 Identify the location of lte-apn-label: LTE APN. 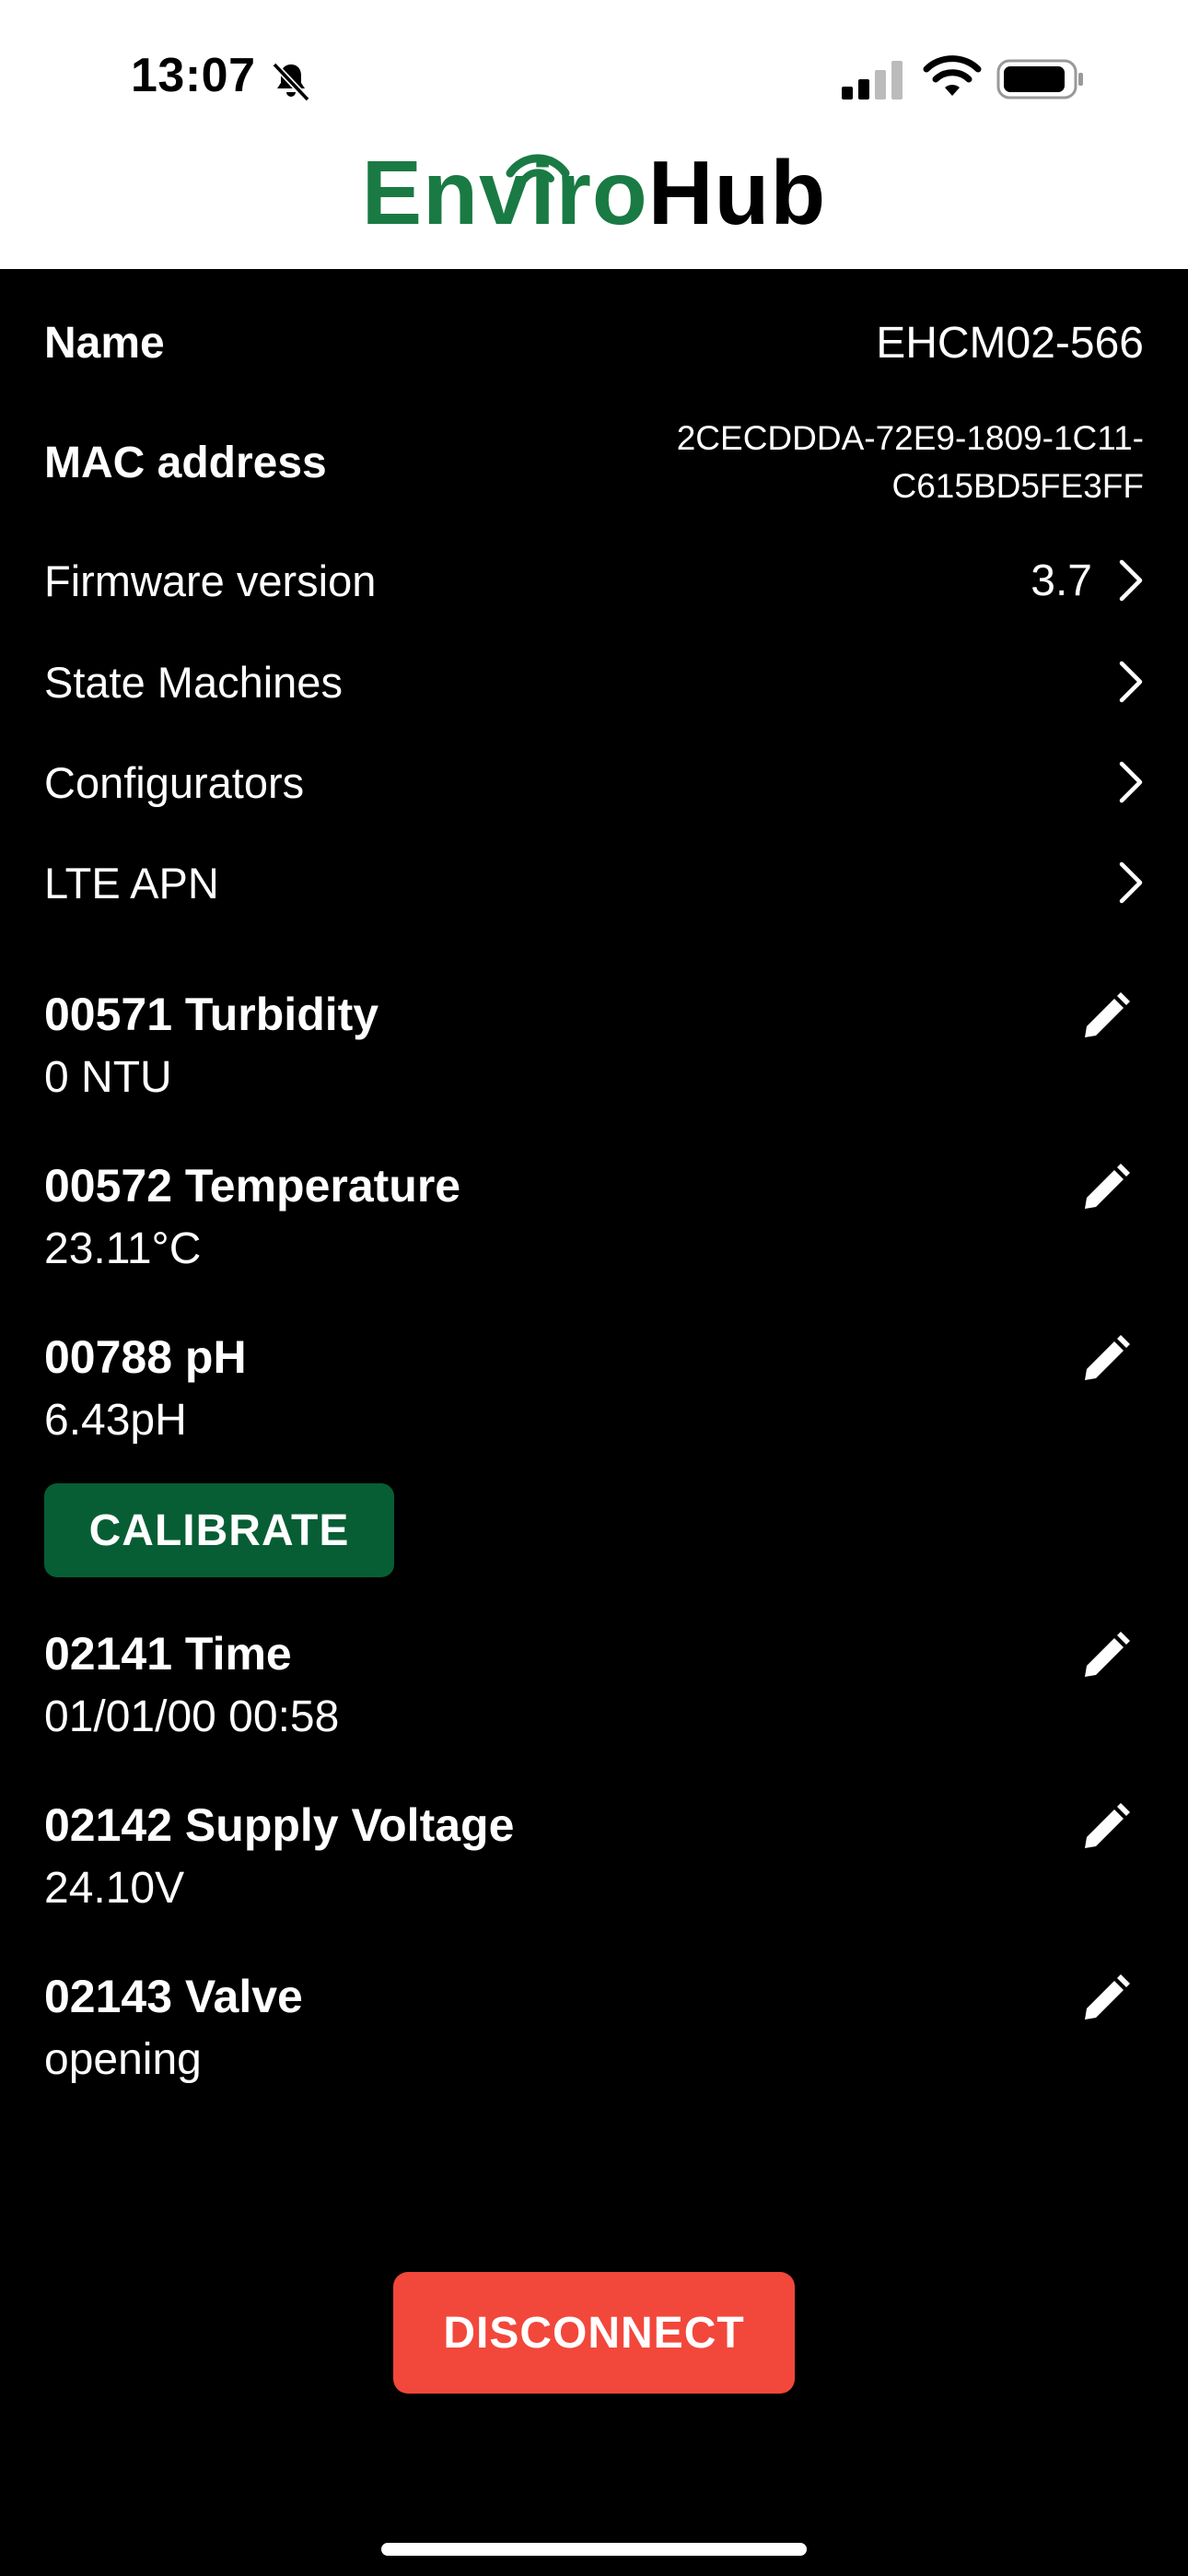
(131, 882).